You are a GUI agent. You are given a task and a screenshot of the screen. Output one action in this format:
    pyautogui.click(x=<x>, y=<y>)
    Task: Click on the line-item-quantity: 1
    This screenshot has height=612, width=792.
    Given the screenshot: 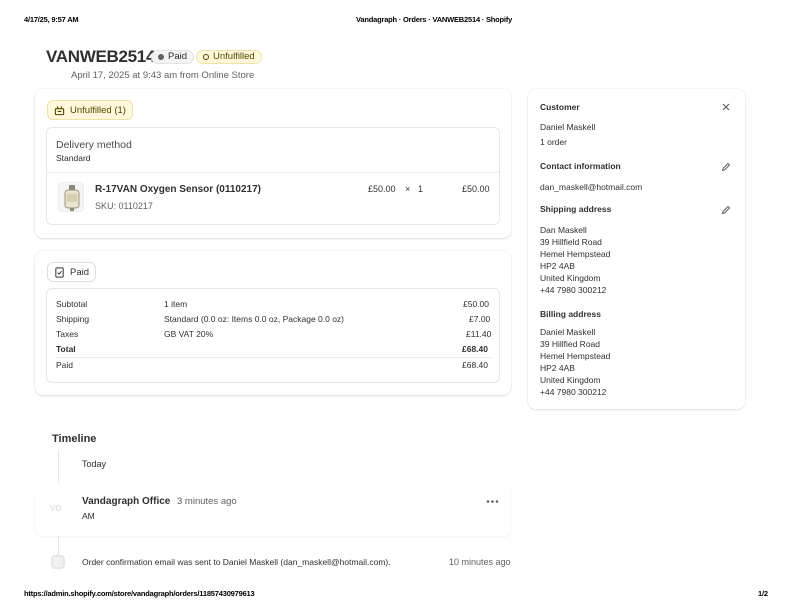 What is the action you would take?
    pyautogui.click(x=421, y=189)
    